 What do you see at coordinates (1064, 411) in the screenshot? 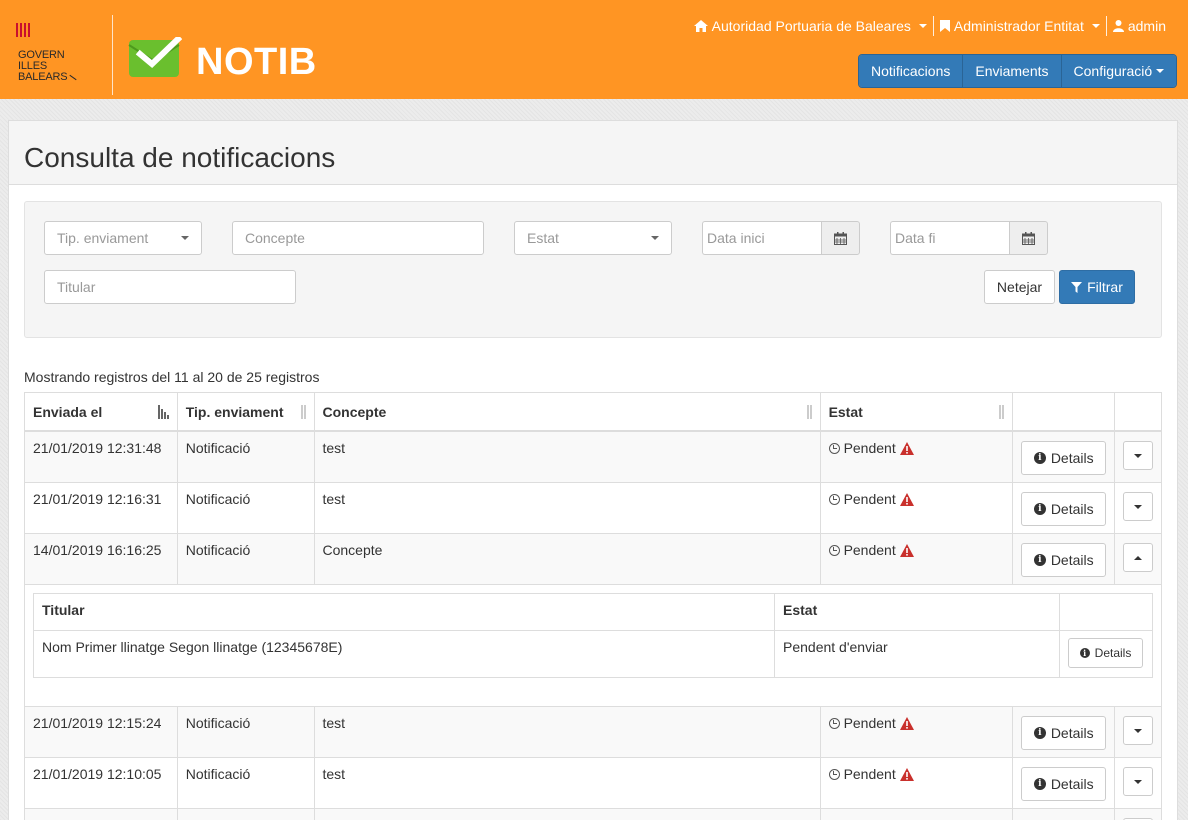
I see `col-actions-header` at bounding box center [1064, 411].